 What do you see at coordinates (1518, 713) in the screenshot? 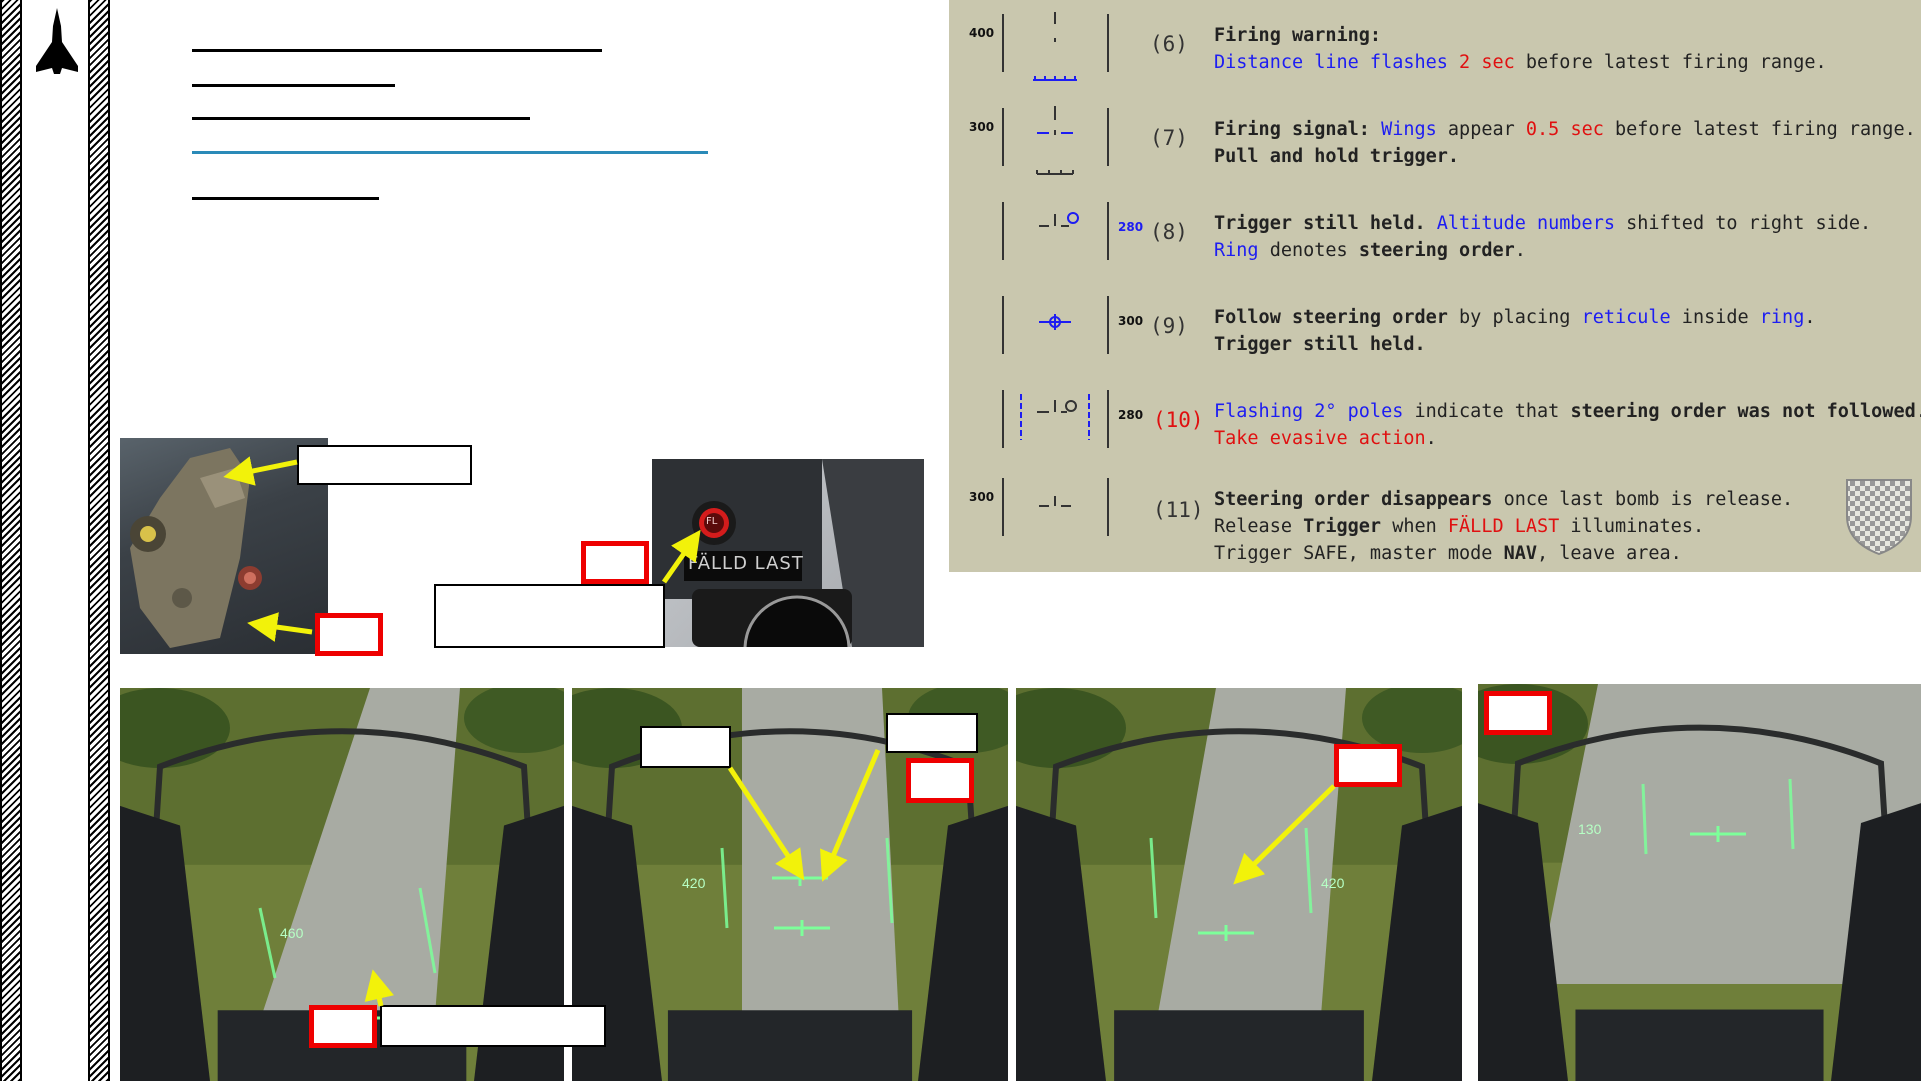
I see `callout-hud4` at bounding box center [1518, 713].